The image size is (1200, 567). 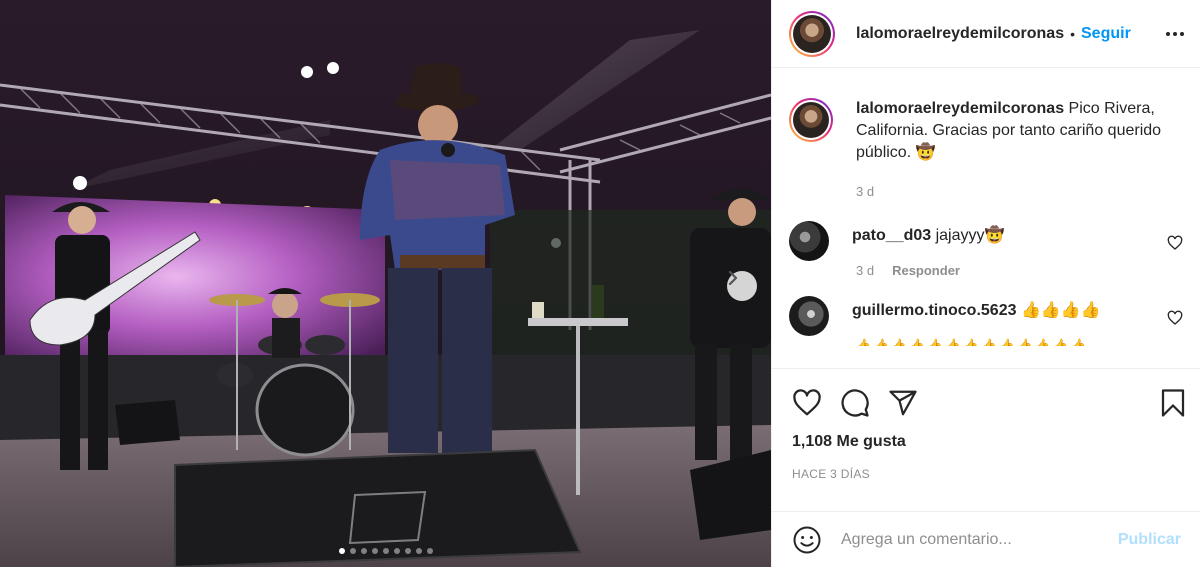 I want to click on caption-avatar, so click(x=811, y=120).